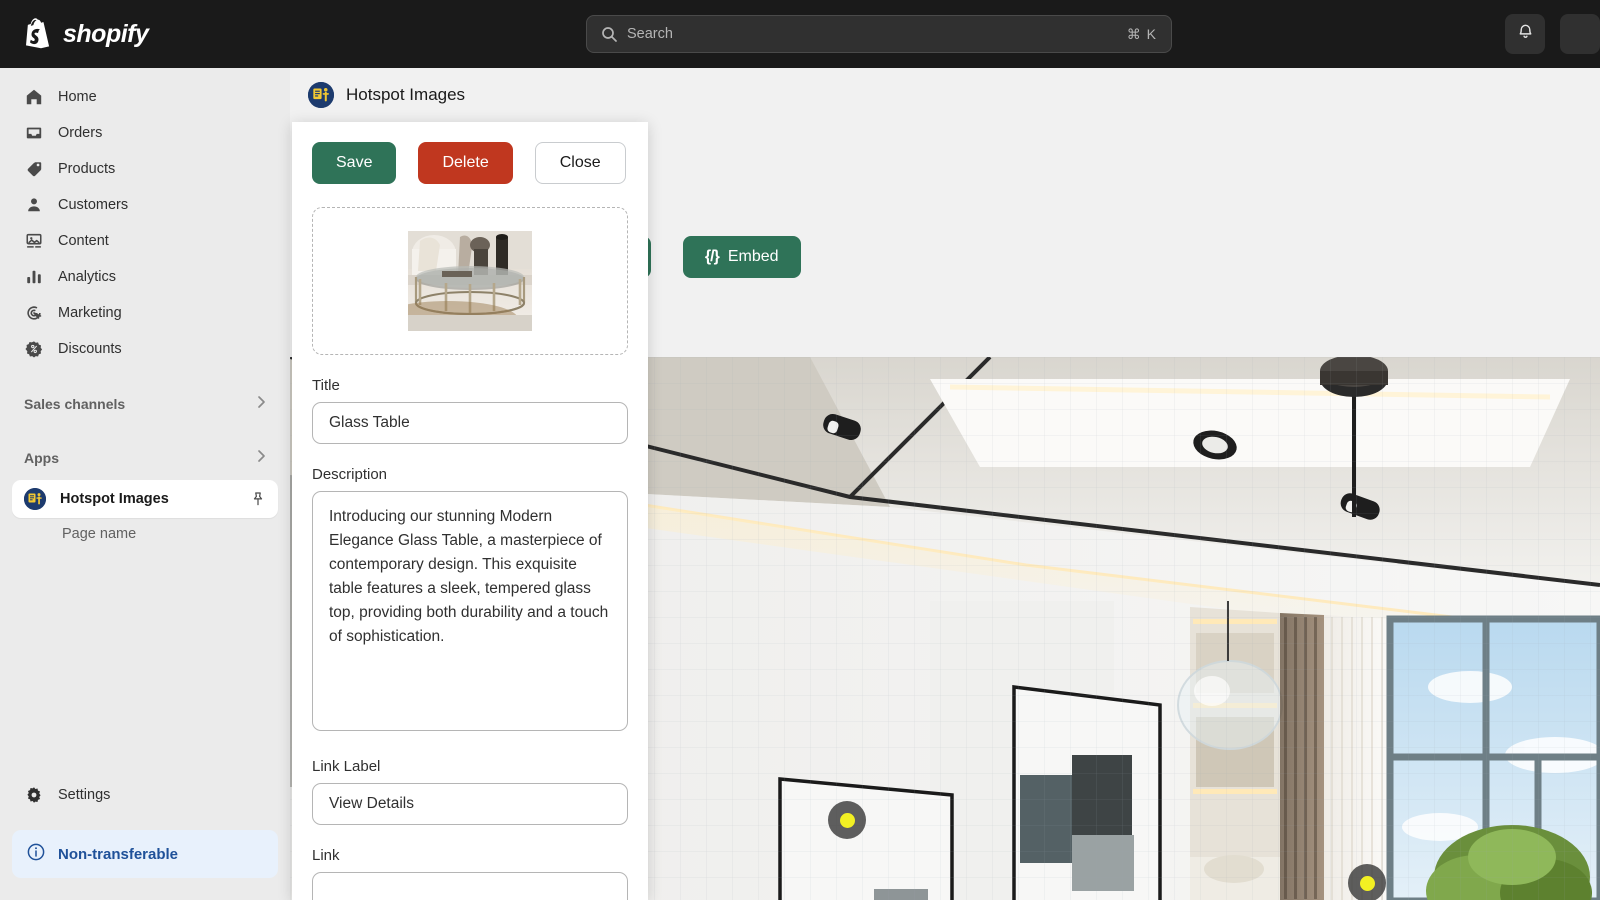 The height and width of the screenshot is (900, 1600). I want to click on sidebar-item-label: Home, so click(77, 97).